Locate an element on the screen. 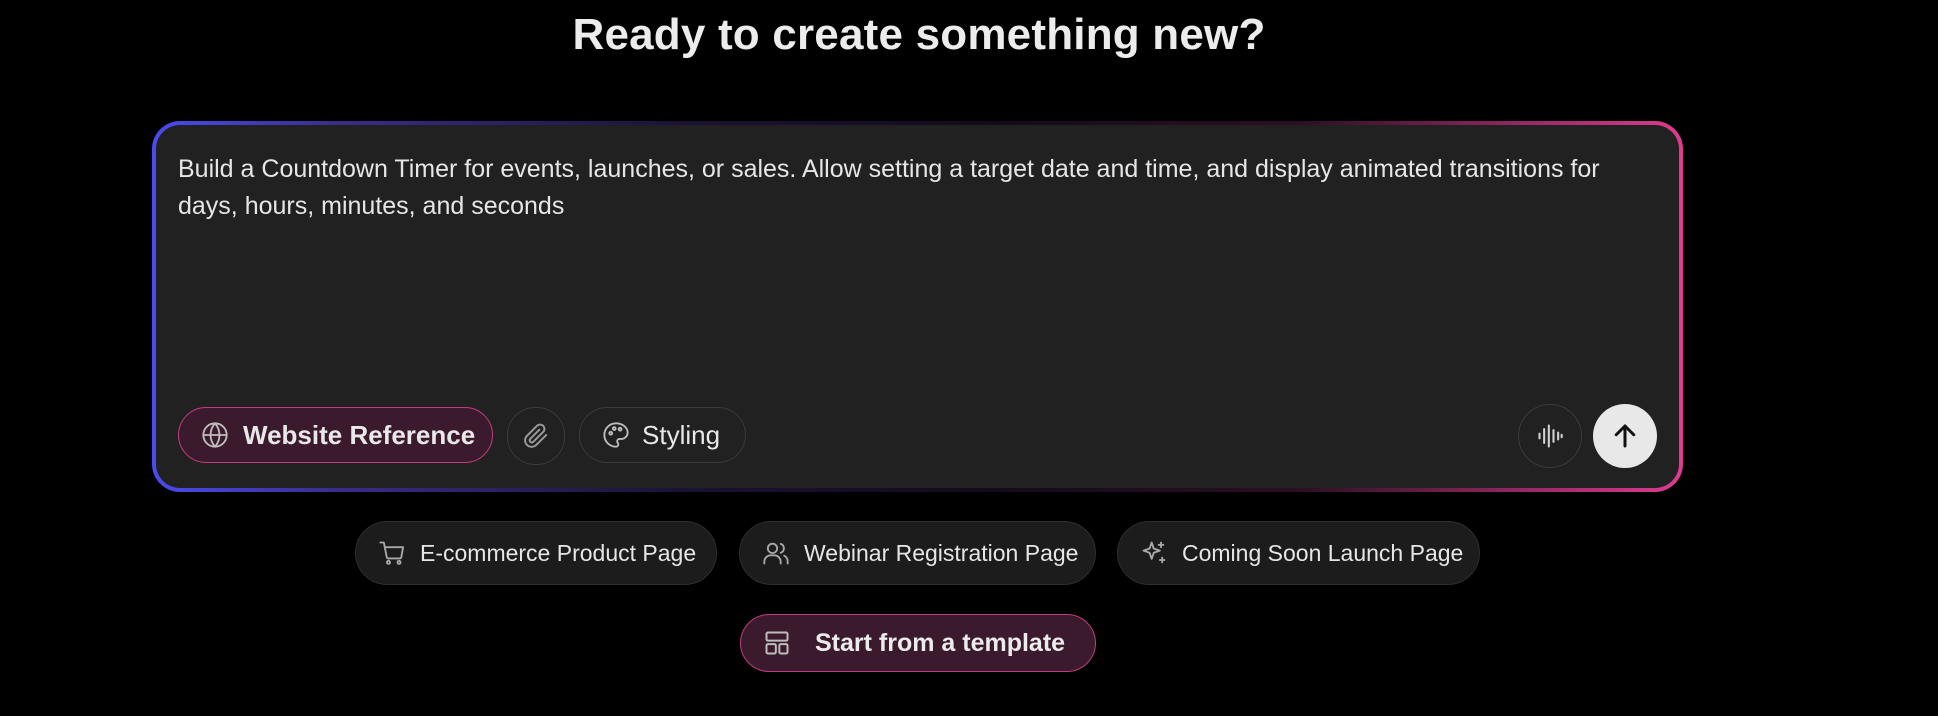 The width and height of the screenshot is (1938, 716). arrow-up-icon is located at coordinates (1625, 436).